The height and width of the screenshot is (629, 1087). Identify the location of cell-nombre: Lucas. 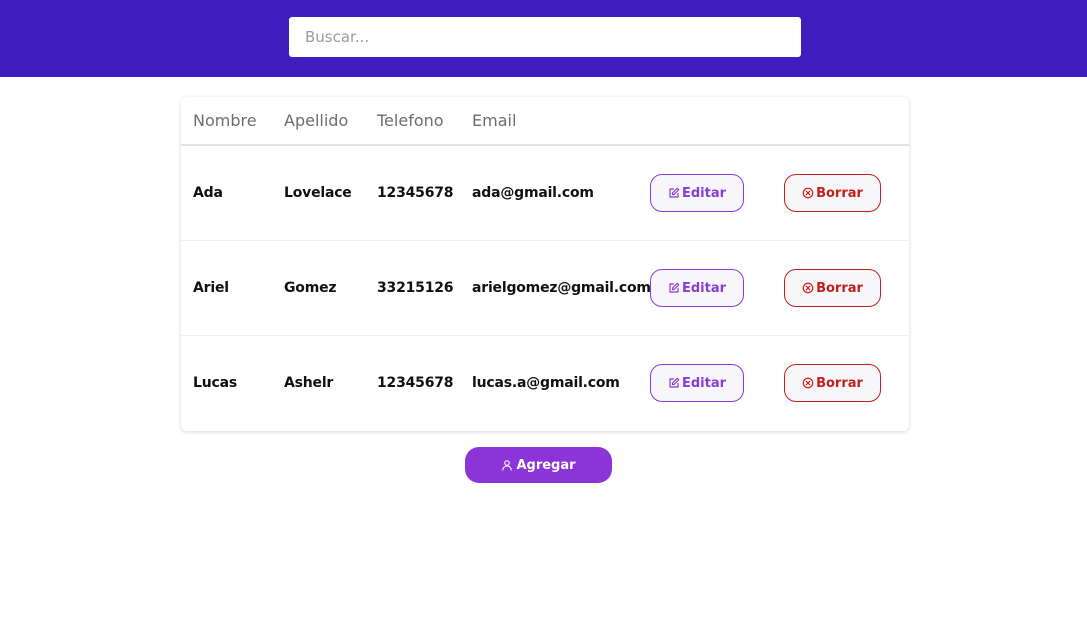
(215, 383).